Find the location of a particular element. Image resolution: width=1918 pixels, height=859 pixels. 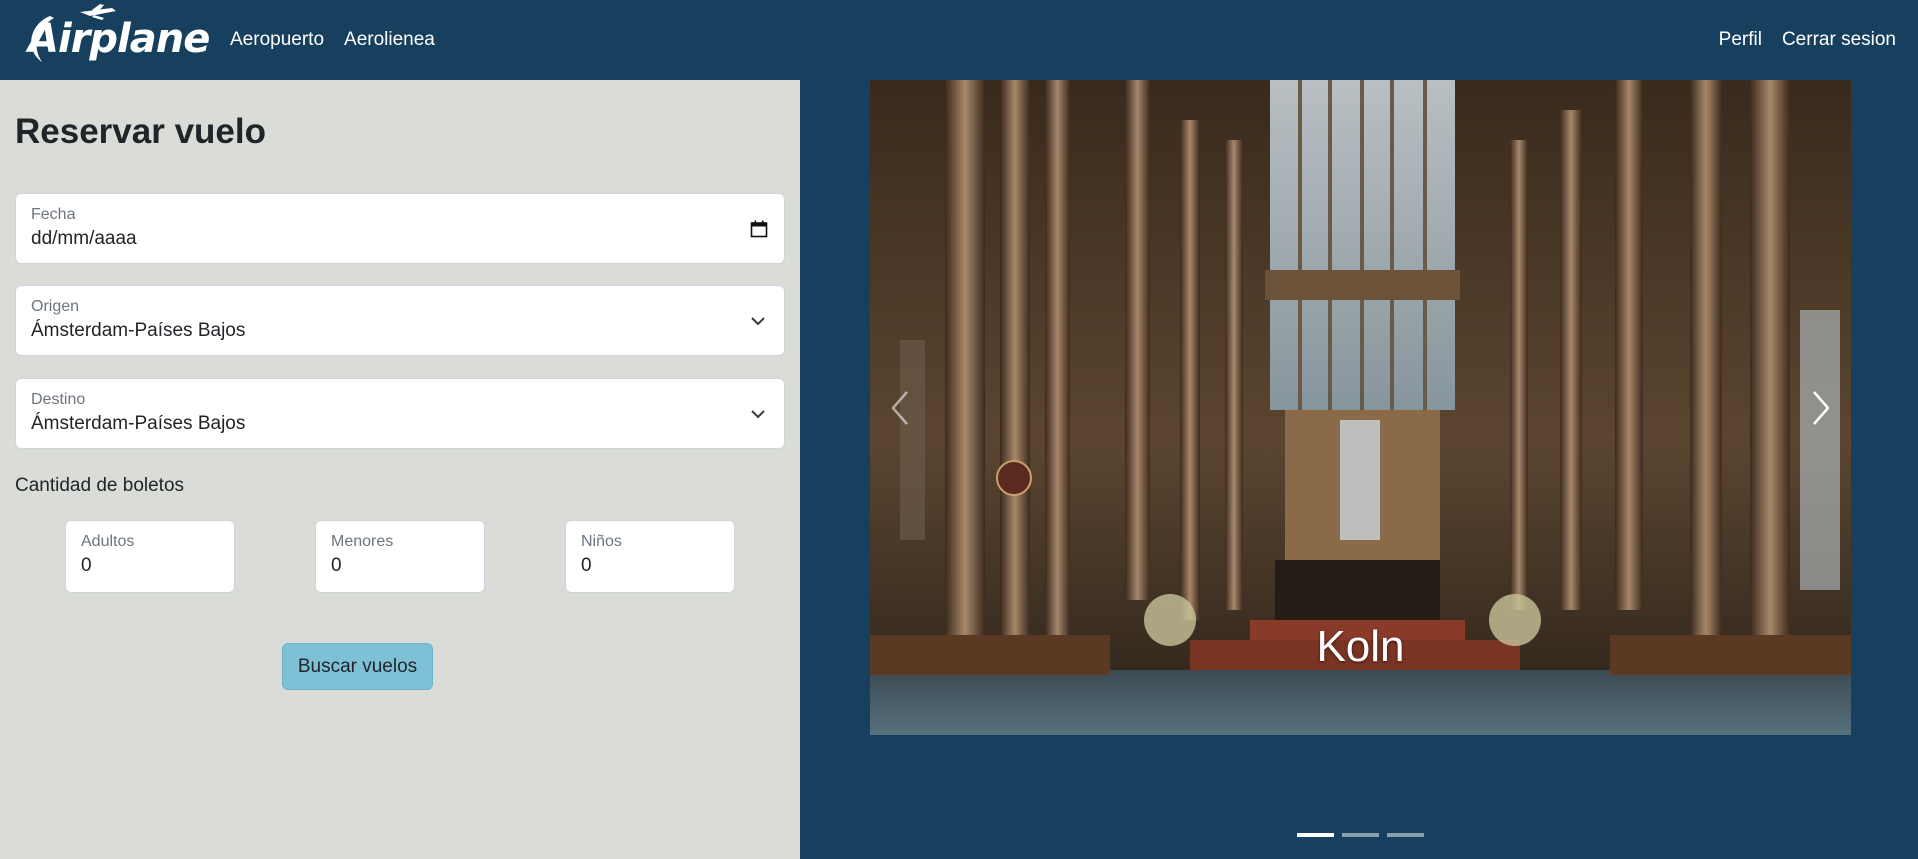

adultos-label: Adultos is located at coordinates (108, 541).